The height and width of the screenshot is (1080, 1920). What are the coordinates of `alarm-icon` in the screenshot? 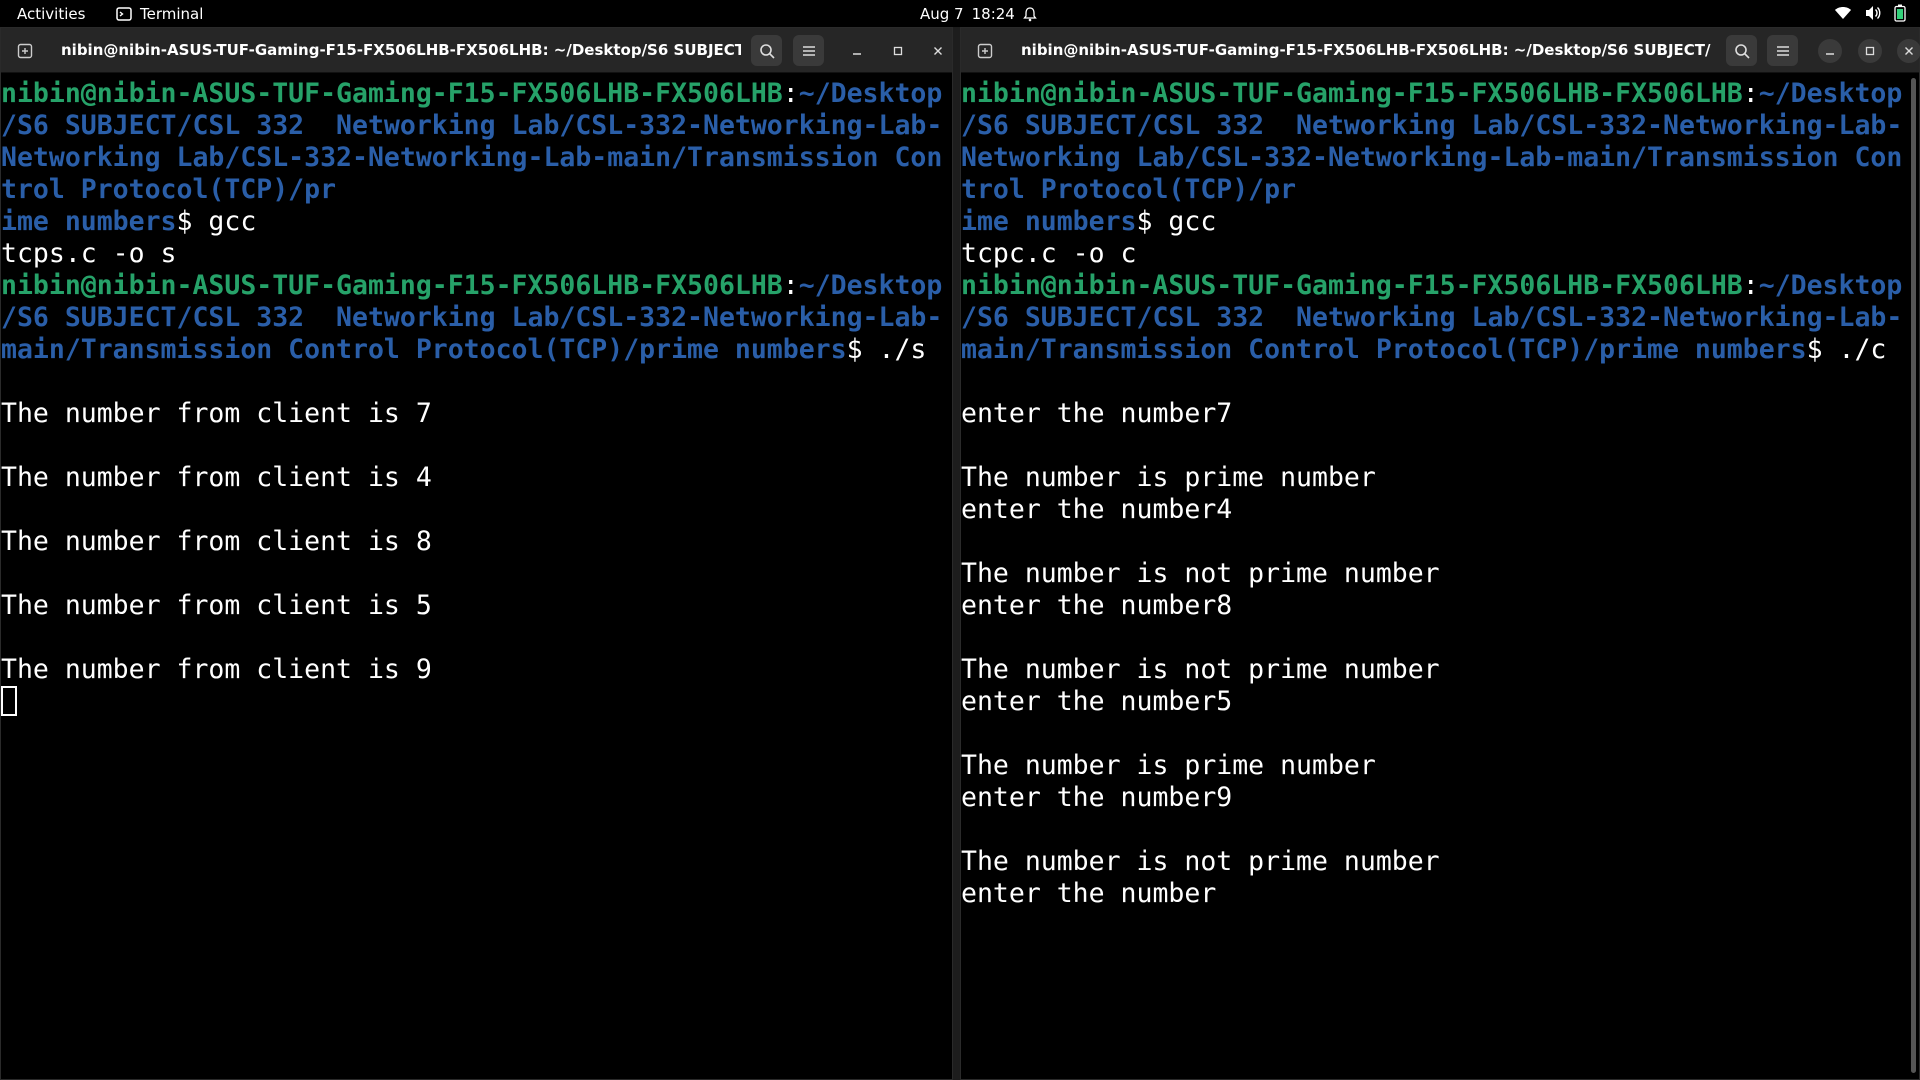 It's located at (1030, 14).